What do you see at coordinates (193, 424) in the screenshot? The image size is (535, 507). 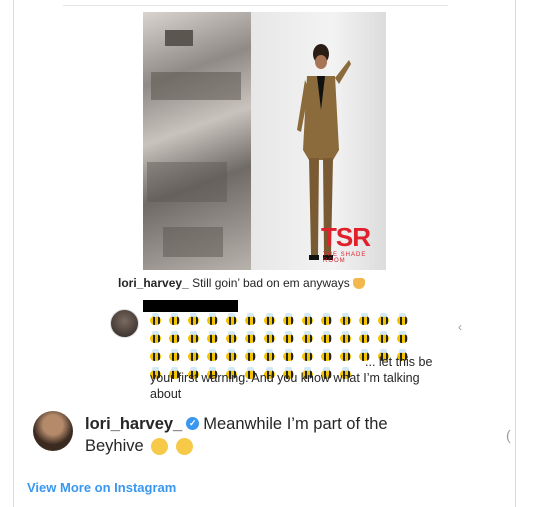 I see `verified-badge-icon: ✓` at bounding box center [193, 424].